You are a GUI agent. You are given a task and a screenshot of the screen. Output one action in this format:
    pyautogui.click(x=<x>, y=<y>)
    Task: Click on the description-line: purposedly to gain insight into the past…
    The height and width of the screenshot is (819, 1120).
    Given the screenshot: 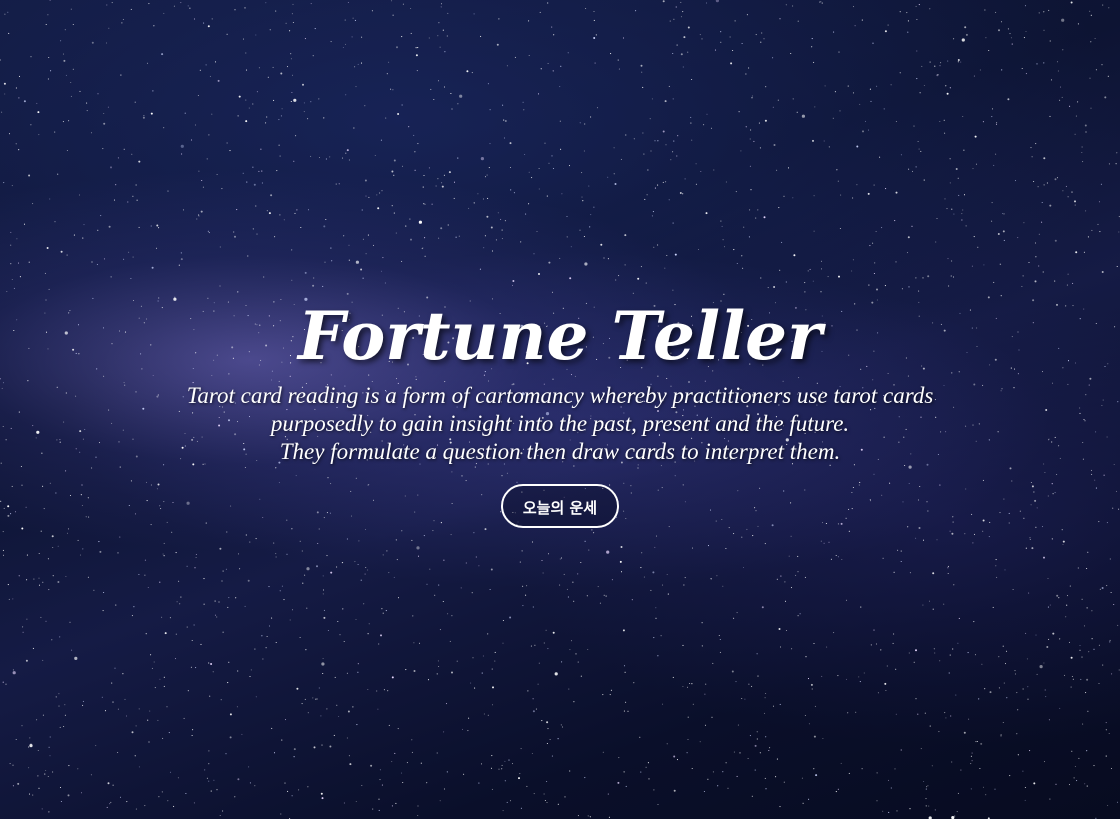 What is the action you would take?
    pyautogui.click(x=560, y=423)
    